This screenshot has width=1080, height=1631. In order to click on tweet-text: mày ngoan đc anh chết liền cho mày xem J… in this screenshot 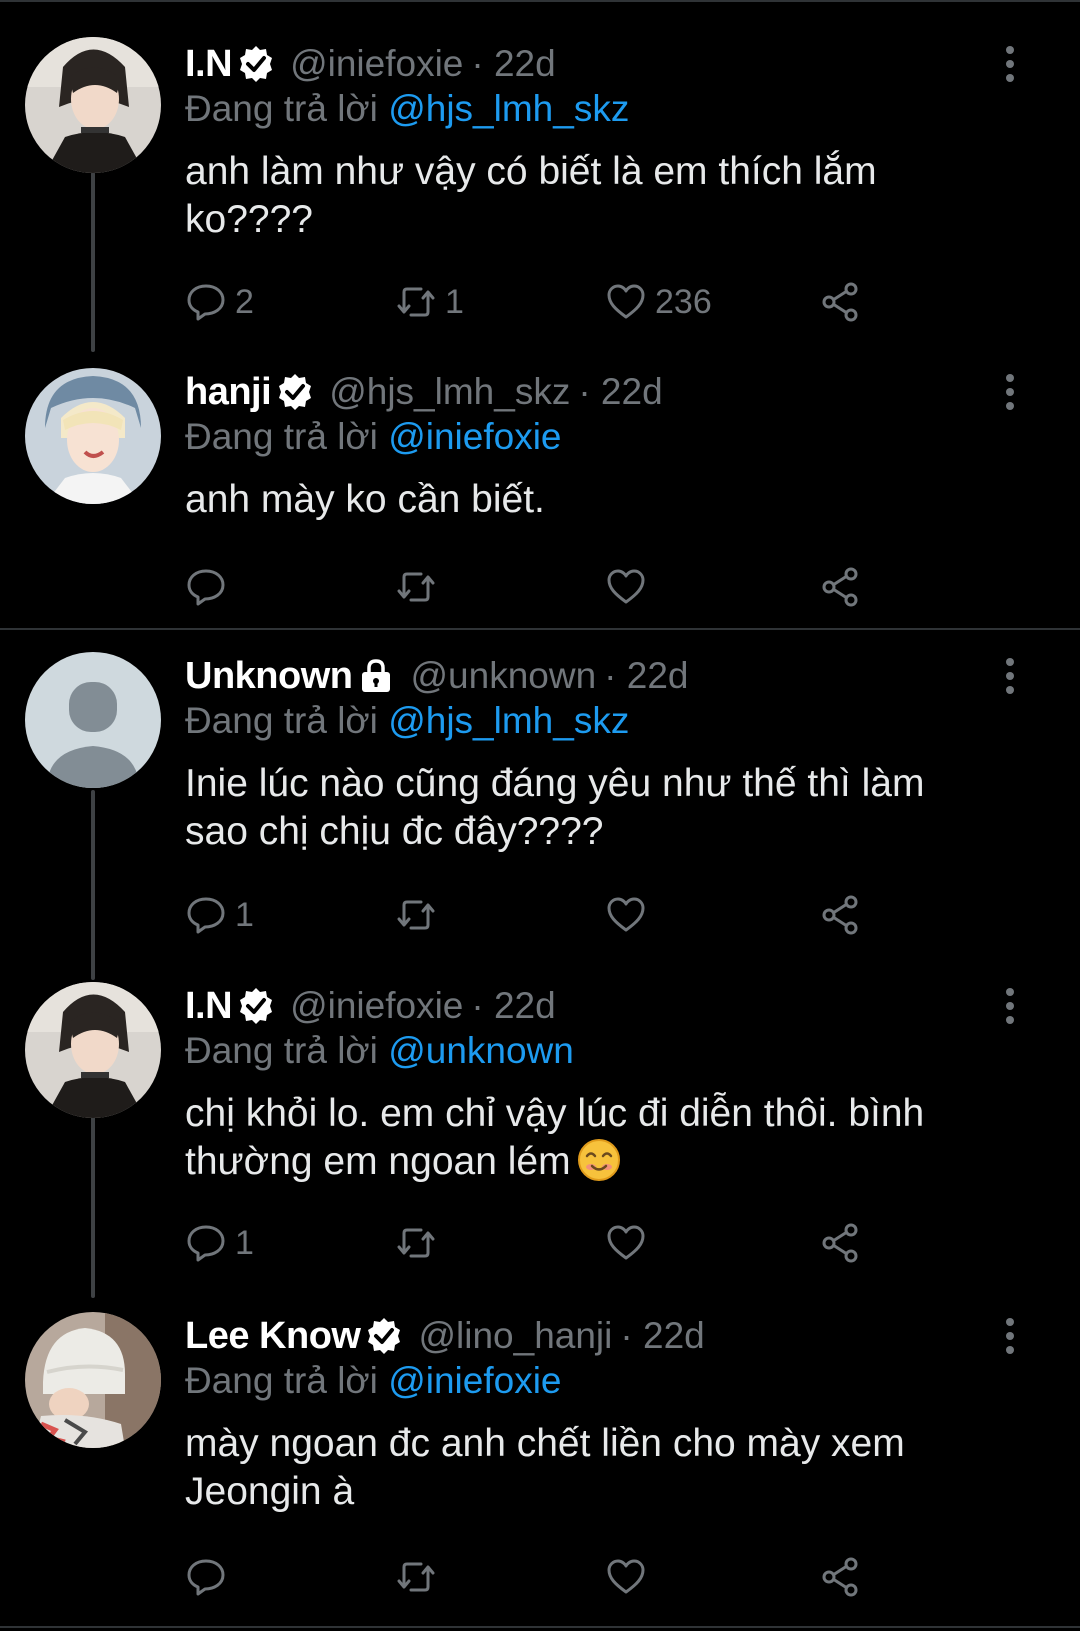, I will do `click(545, 1467)`.